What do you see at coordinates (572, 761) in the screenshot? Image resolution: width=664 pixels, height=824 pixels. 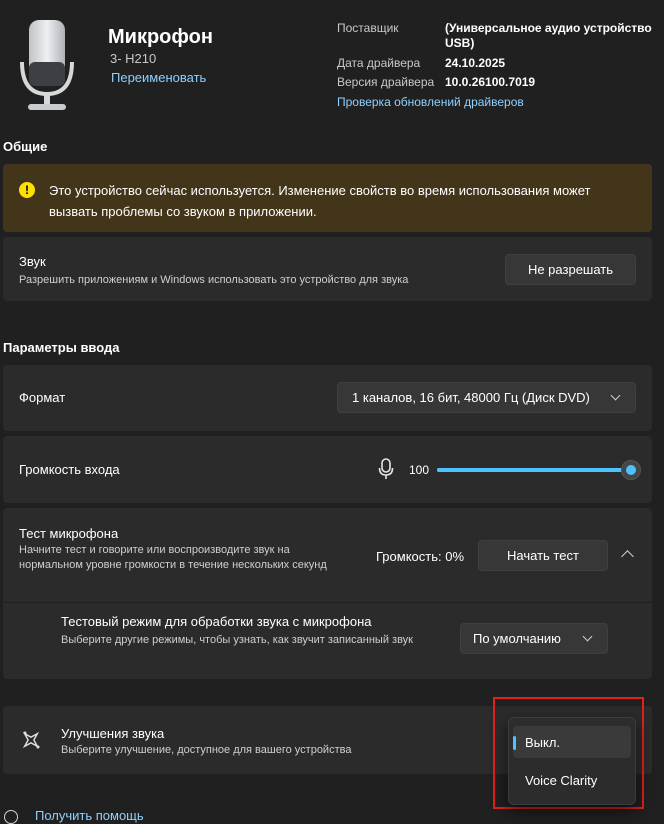 I see `enhancements-dropdown-menu: Выкл. Voice Clarity` at bounding box center [572, 761].